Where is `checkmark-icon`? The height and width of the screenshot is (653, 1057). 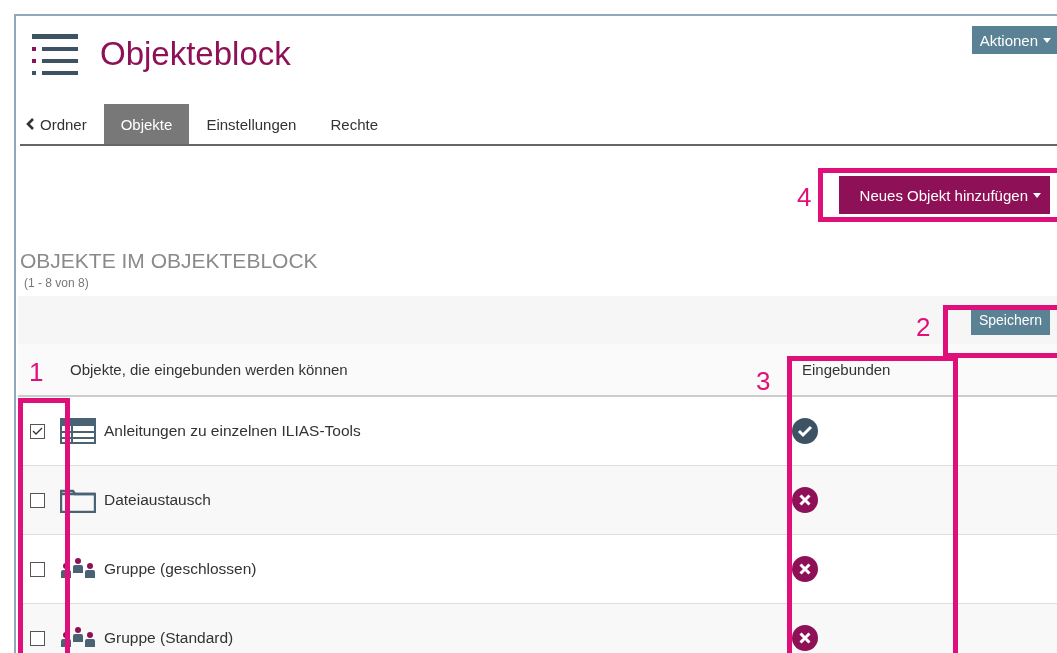
checkmark-icon is located at coordinates (37, 431).